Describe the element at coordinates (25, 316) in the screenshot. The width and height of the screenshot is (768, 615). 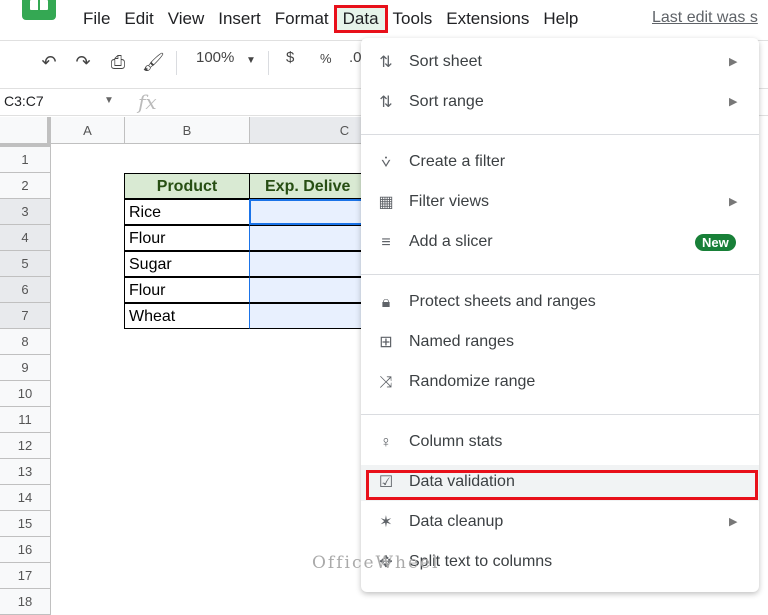
I see `row-header: 7` at that location.